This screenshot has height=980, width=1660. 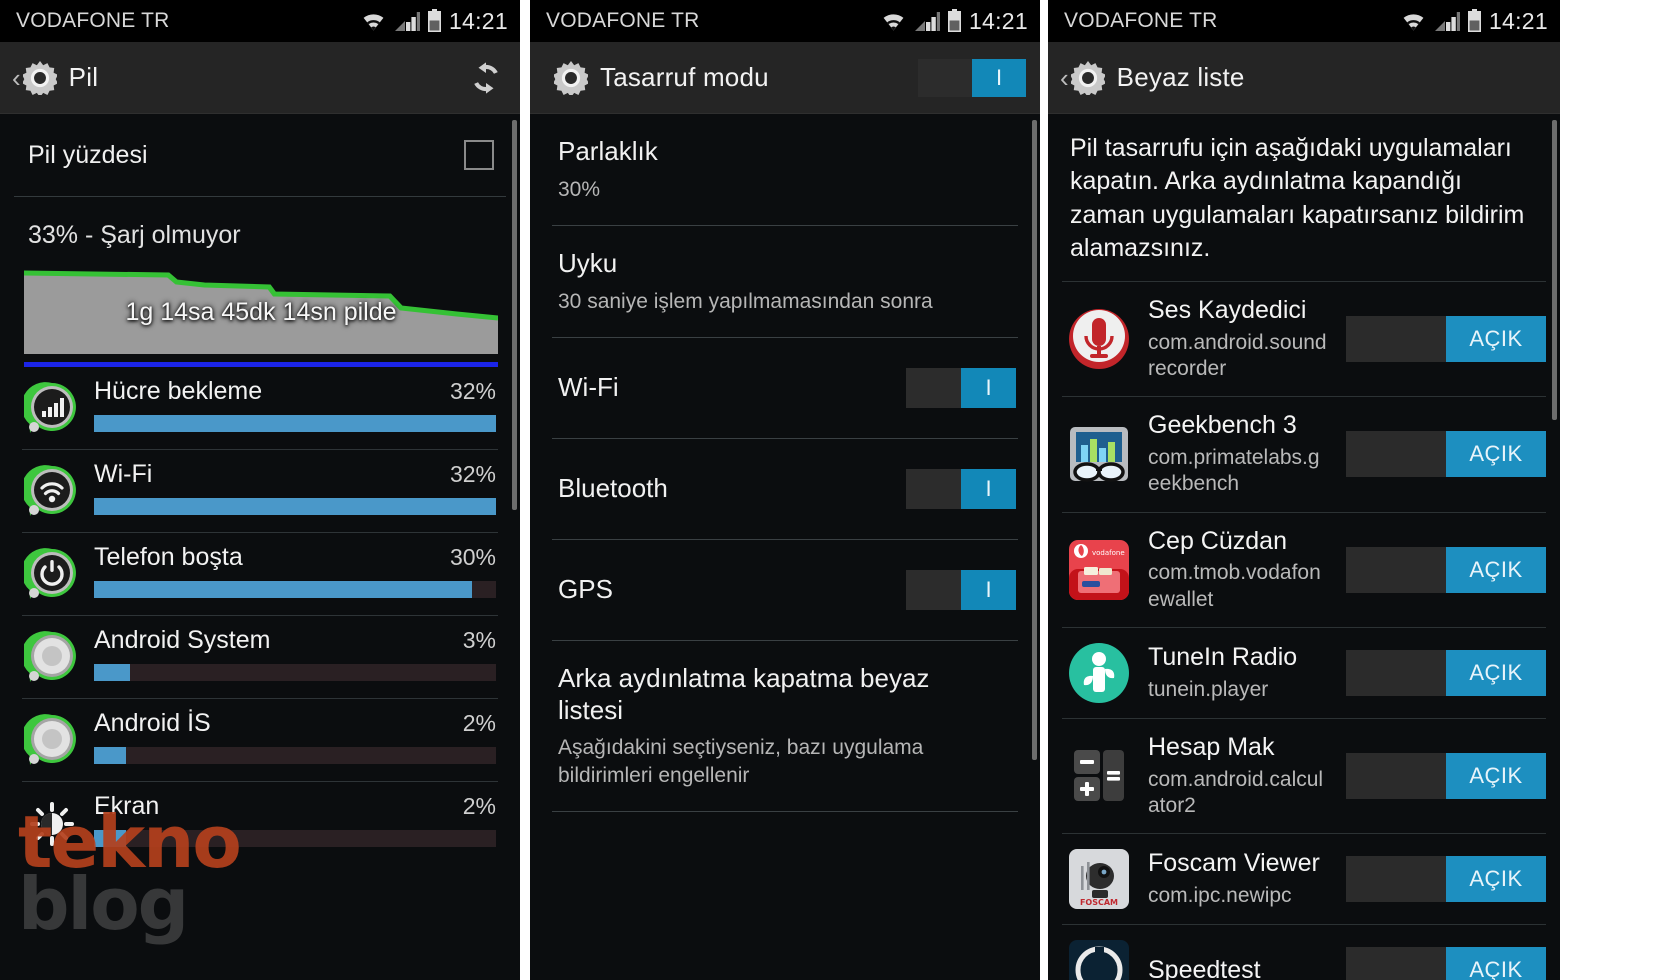 I want to click on app-name: Hesap Mak, so click(x=1211, y=746).